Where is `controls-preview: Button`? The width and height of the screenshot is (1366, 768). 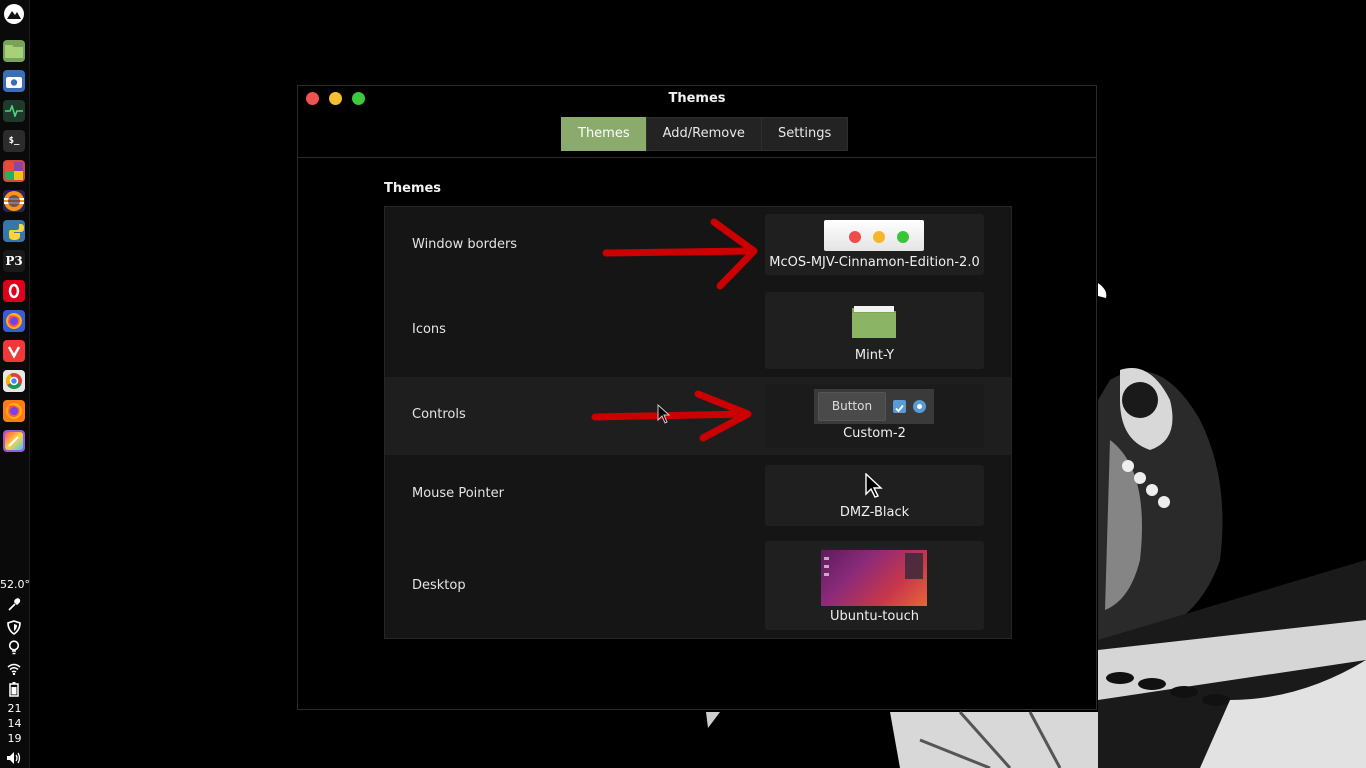
controls-preview: Button is located at coordinates (874, 406).